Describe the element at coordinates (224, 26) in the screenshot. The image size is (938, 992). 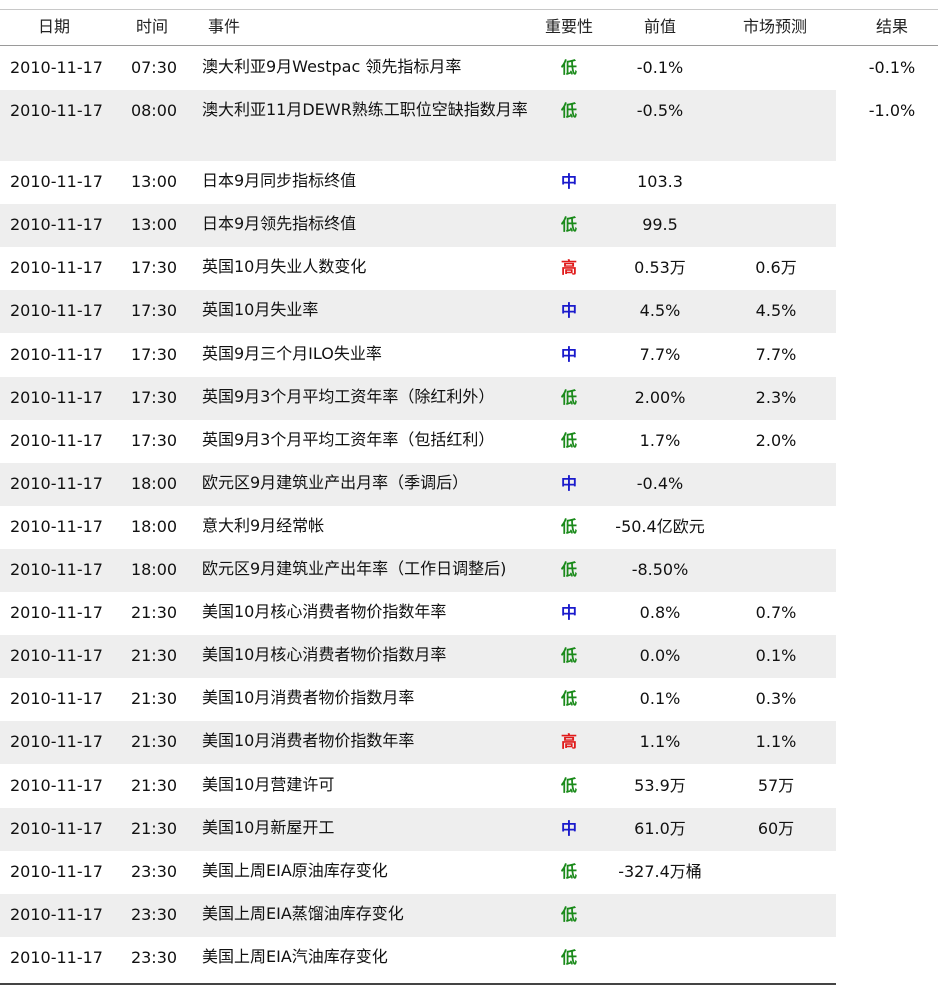
I see `header-event: 事件` at that location.